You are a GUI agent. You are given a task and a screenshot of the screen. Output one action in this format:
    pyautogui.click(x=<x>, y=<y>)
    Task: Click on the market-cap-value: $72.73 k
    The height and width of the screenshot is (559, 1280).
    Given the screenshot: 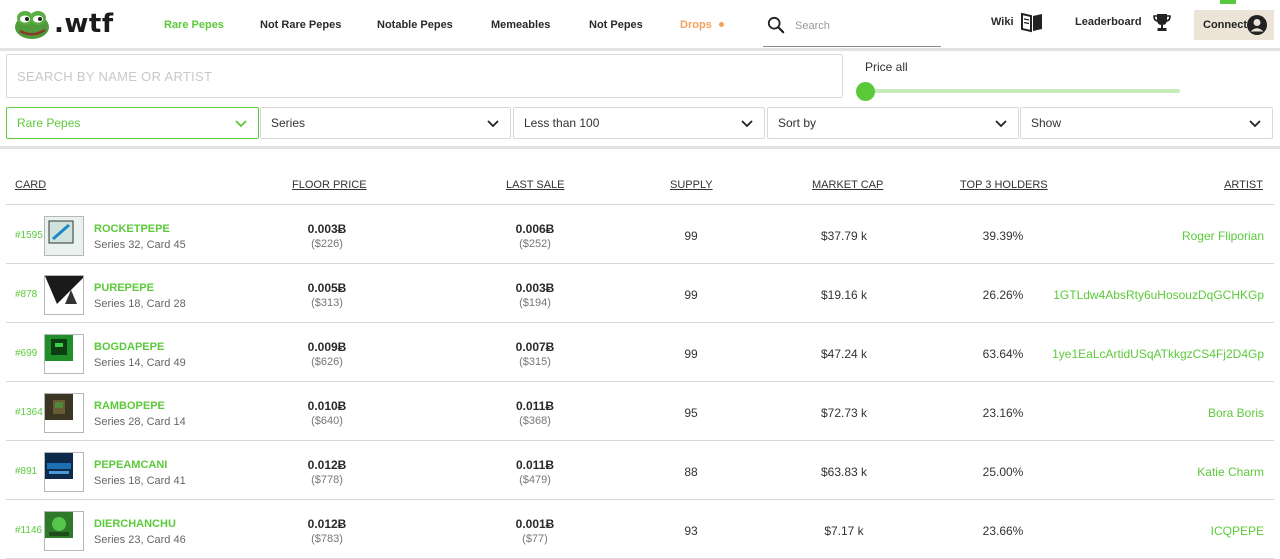 What is the action you would take?
    pyautogui.click(x=844, y=413)
    